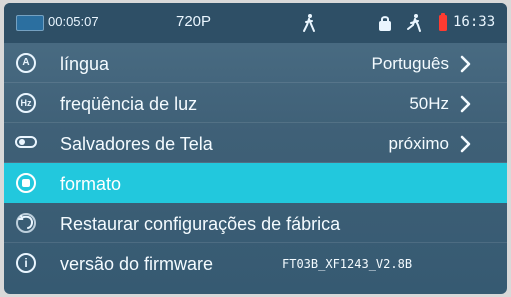 Image resolution: width=511 pixels, height=297 pixels. What do you see at coordinates (26, 103) in the screenshot?
I see `hz-circle-icon: Hz` at bounding box center [26, 103].